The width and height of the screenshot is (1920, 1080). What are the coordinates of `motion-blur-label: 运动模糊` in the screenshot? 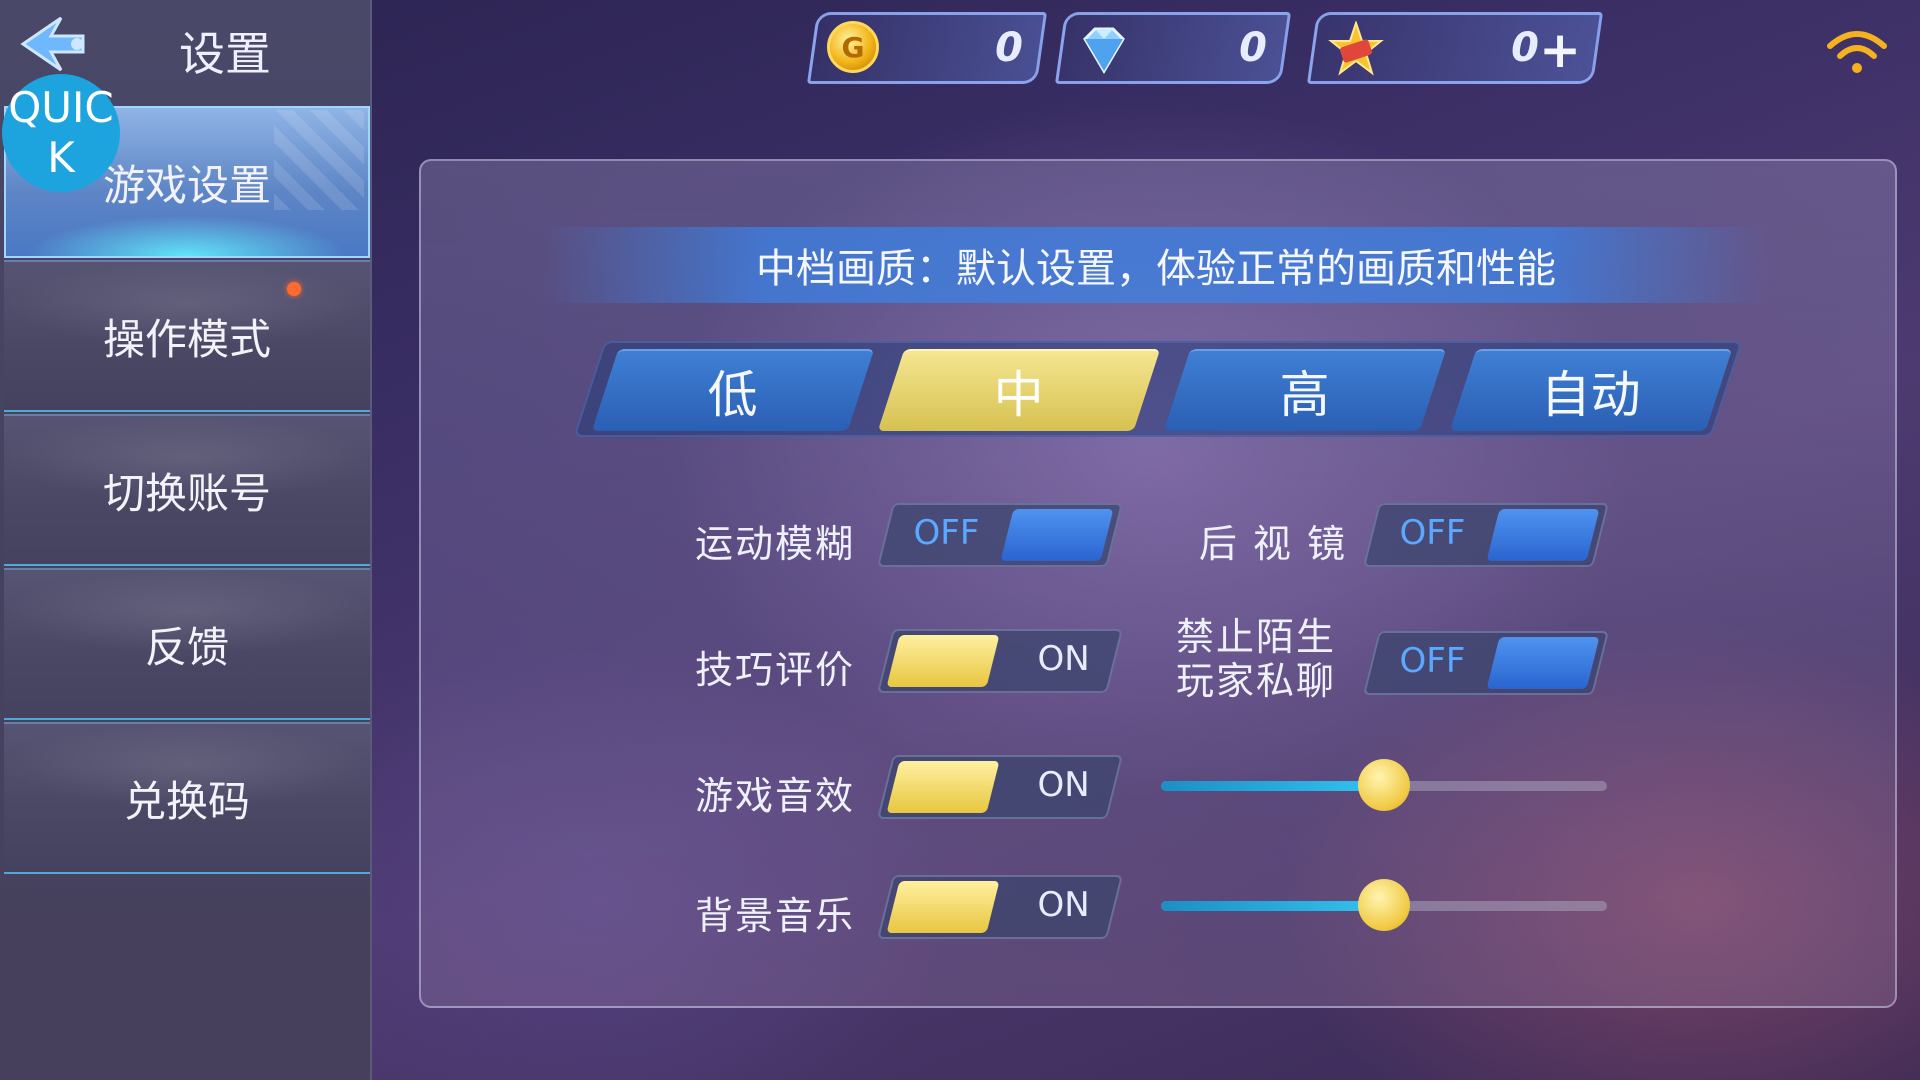 It's located at (774, 544).